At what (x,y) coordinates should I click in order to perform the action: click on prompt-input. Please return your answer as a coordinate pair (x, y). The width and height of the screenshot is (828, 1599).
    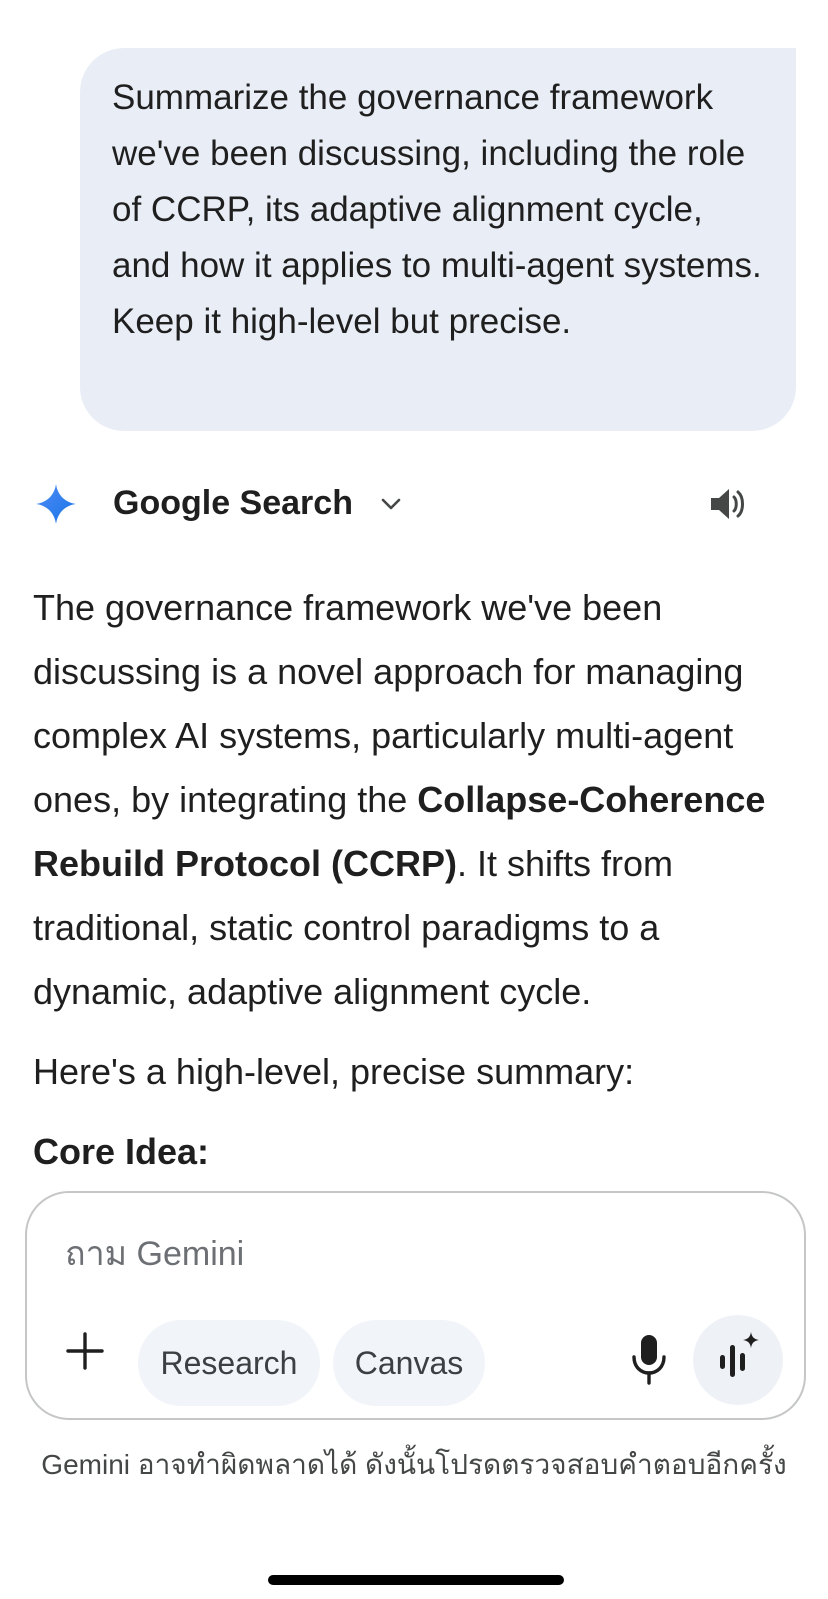
    Looking at the image, I should click on (365, 1254).